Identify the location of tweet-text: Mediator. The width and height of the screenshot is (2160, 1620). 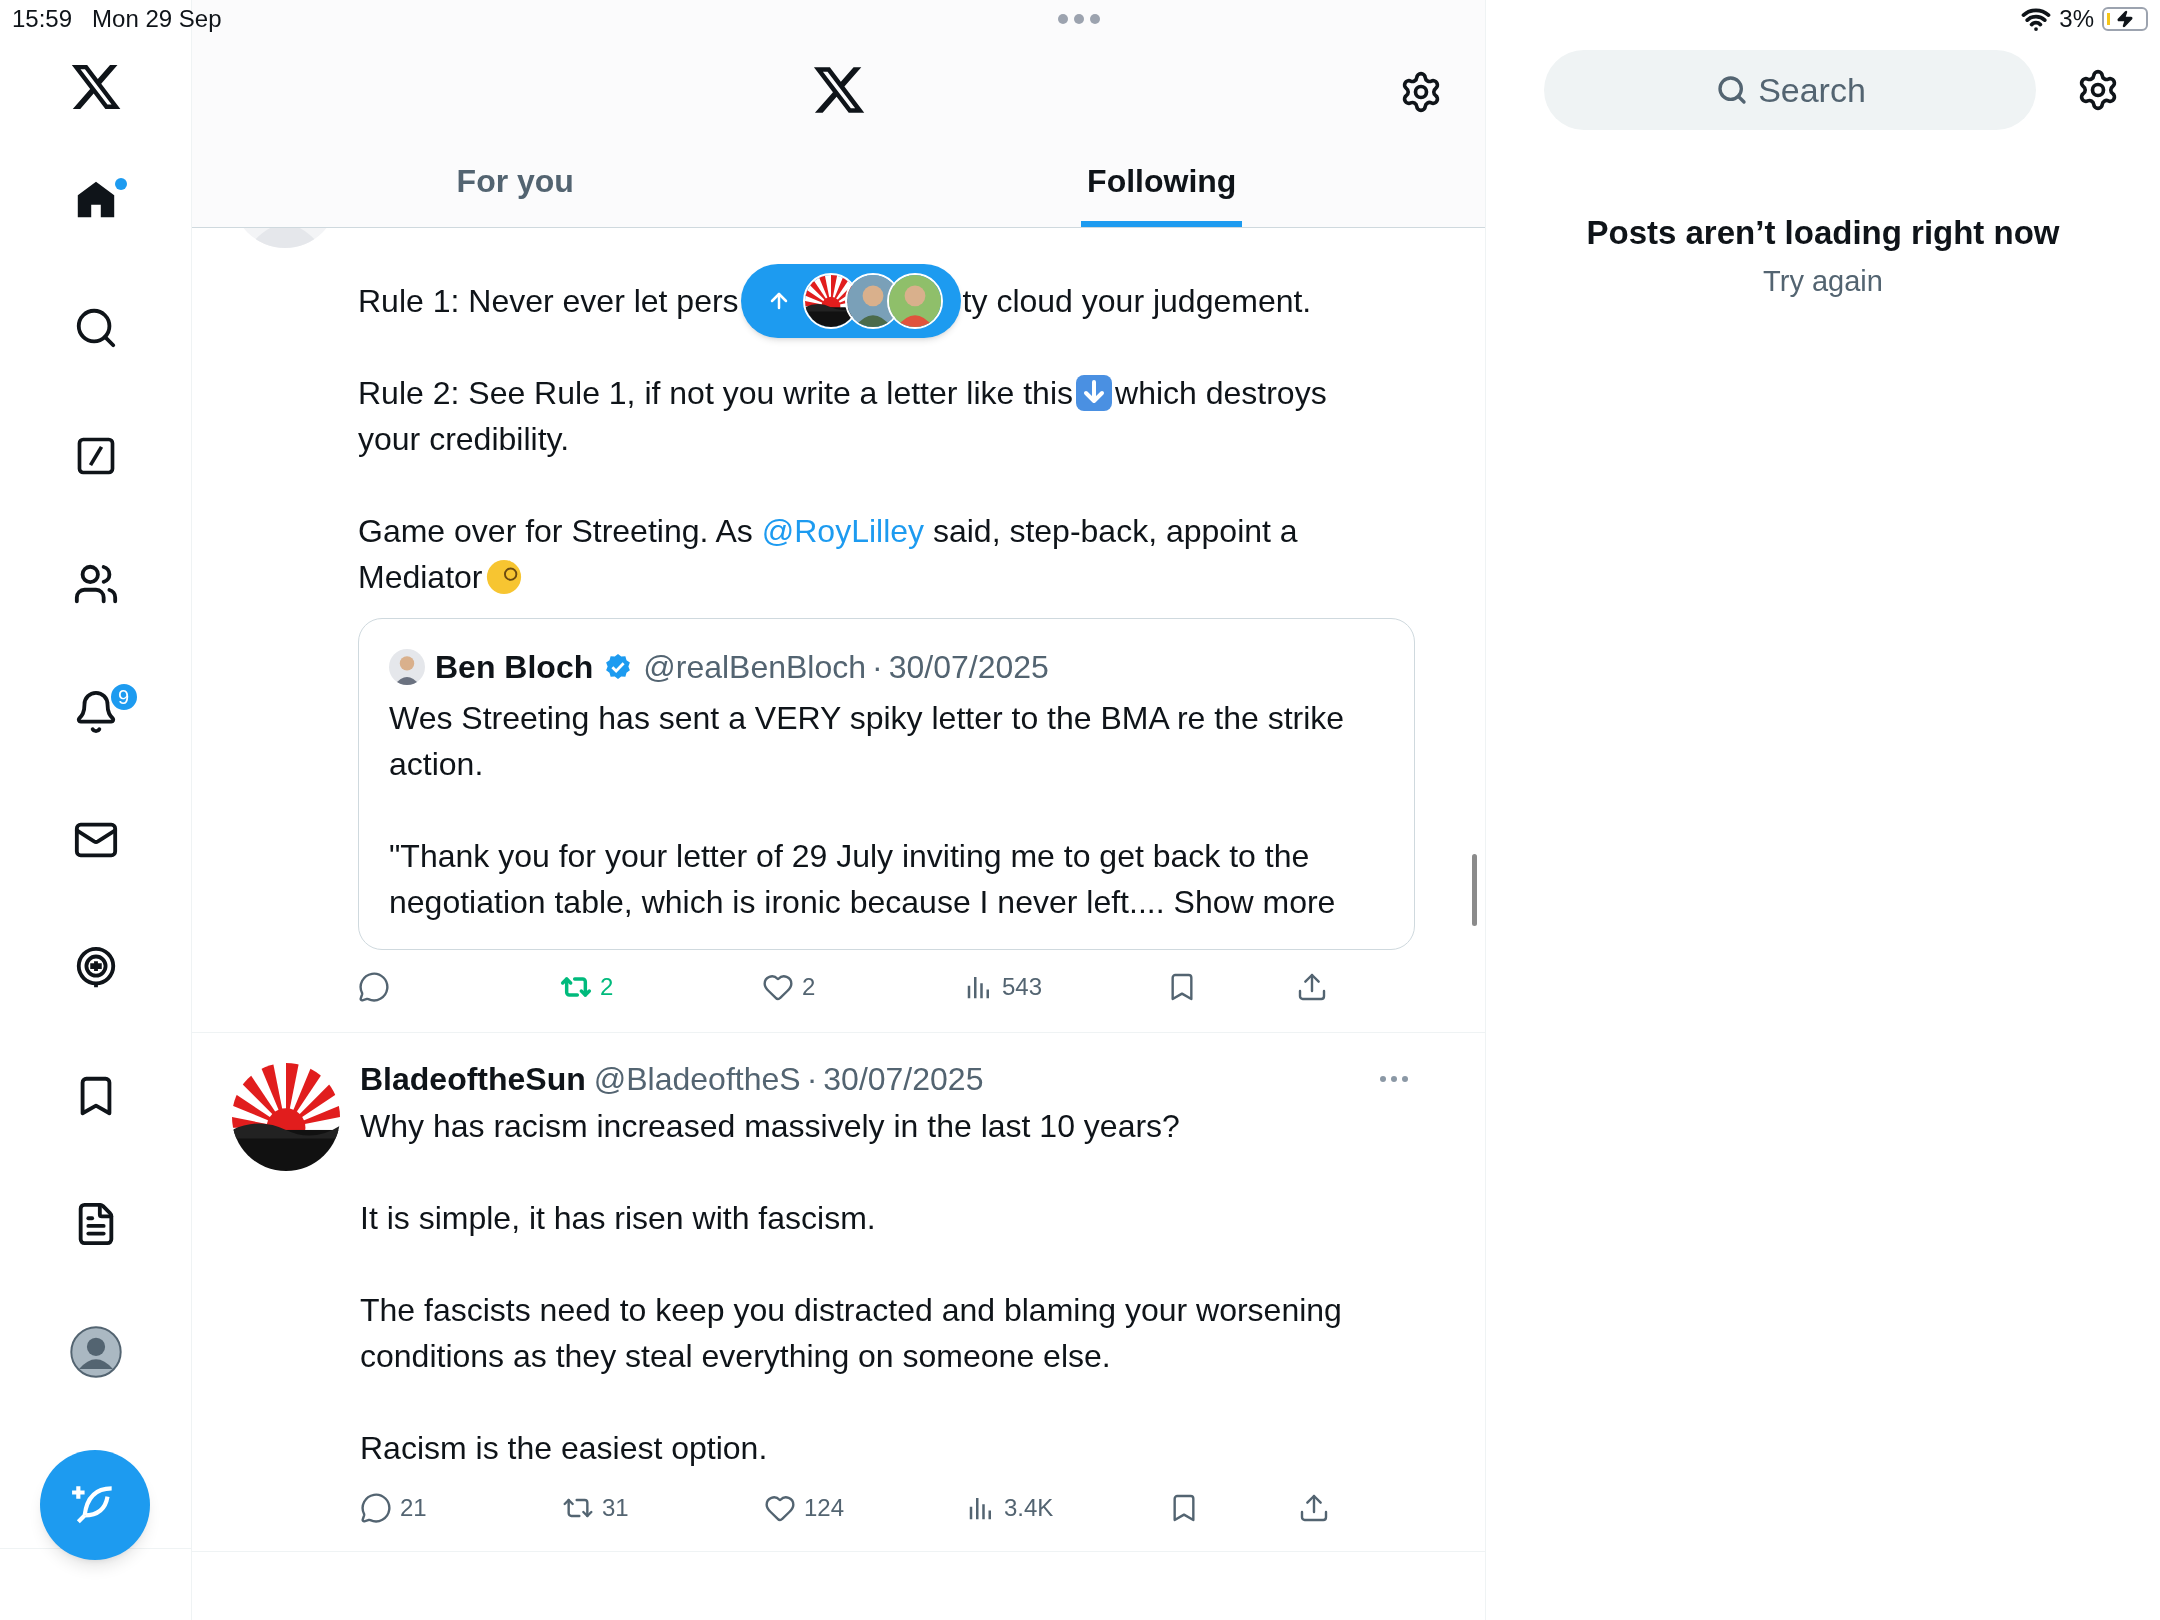
(420, 577).